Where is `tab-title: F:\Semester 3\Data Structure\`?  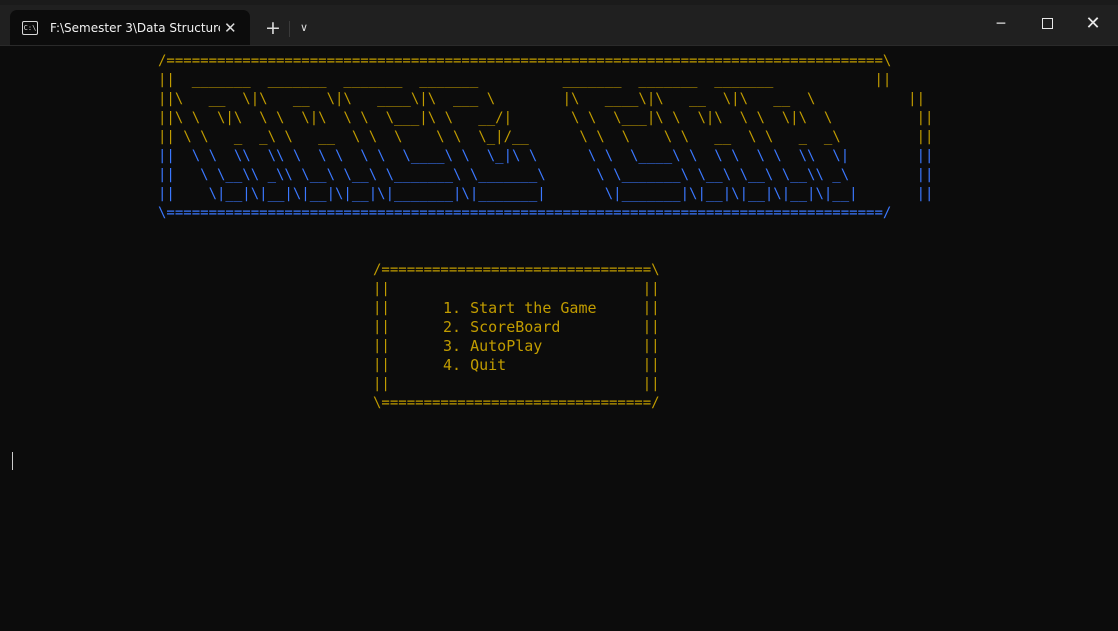 tab-title: F:\Semester 3\Data Structure\ is located at coordinates (135, 27).